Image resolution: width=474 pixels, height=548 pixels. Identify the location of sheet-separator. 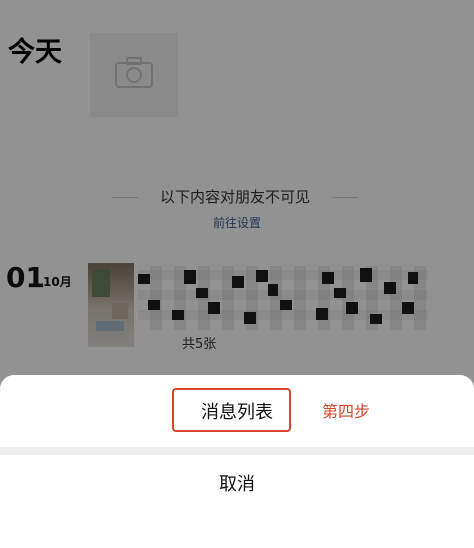
(237, 451).